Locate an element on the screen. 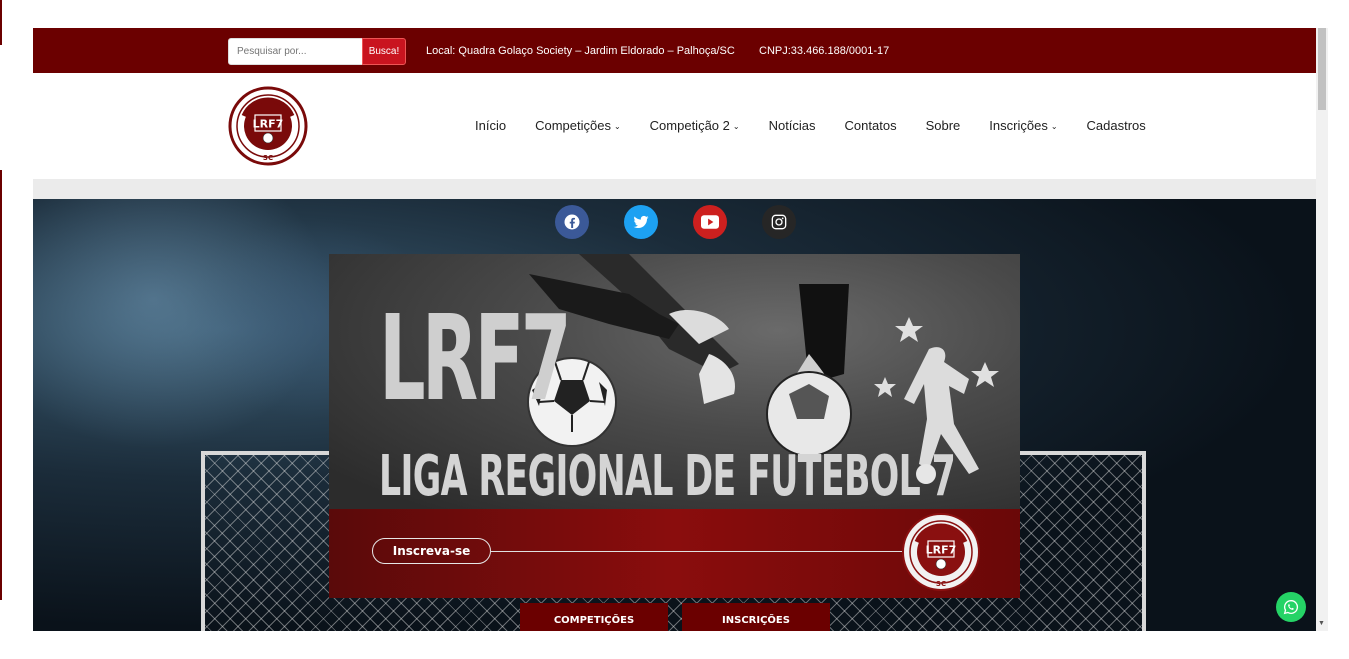 Image resolution: width=1349 pixels, height=659 pixels. scroll-down-arrow-icon: ▼ is located at coordinates (1321, 623).